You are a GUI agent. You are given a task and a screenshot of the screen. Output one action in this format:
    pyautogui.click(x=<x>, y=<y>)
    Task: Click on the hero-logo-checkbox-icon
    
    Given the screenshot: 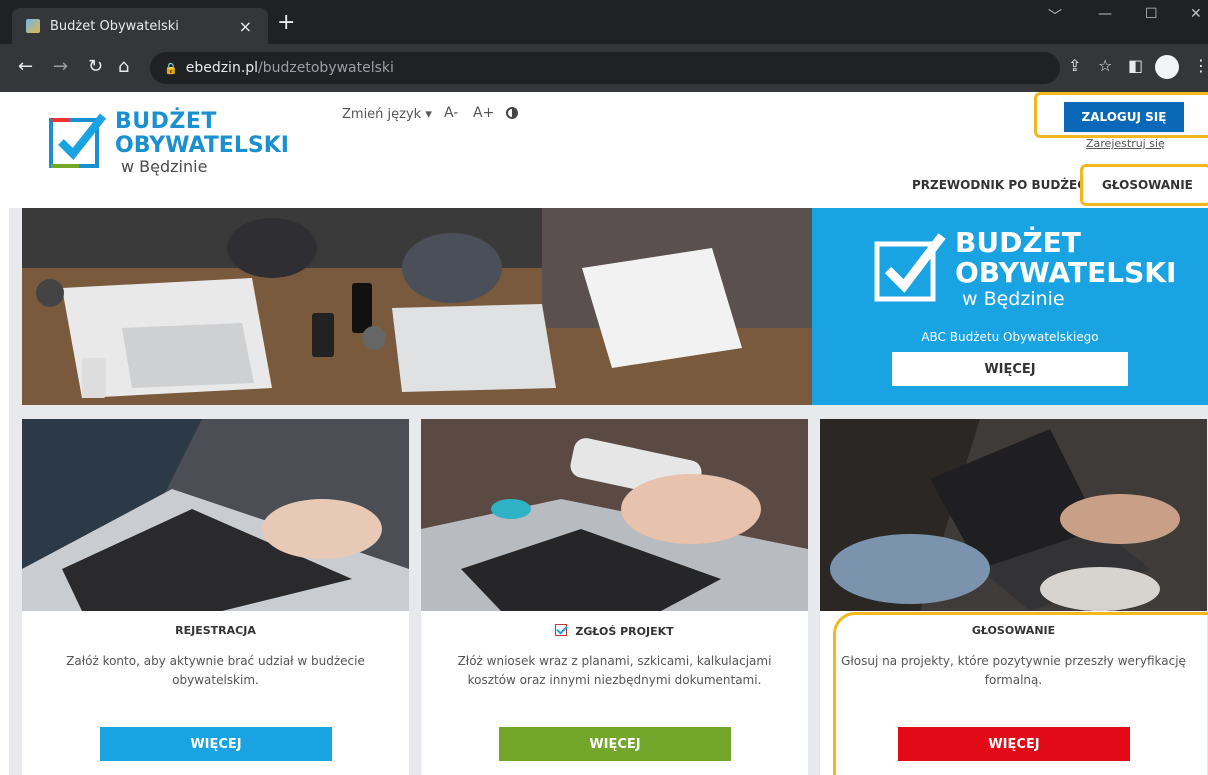 What is the action you would take?
    pyautogui.click(x=910, y=267)
    